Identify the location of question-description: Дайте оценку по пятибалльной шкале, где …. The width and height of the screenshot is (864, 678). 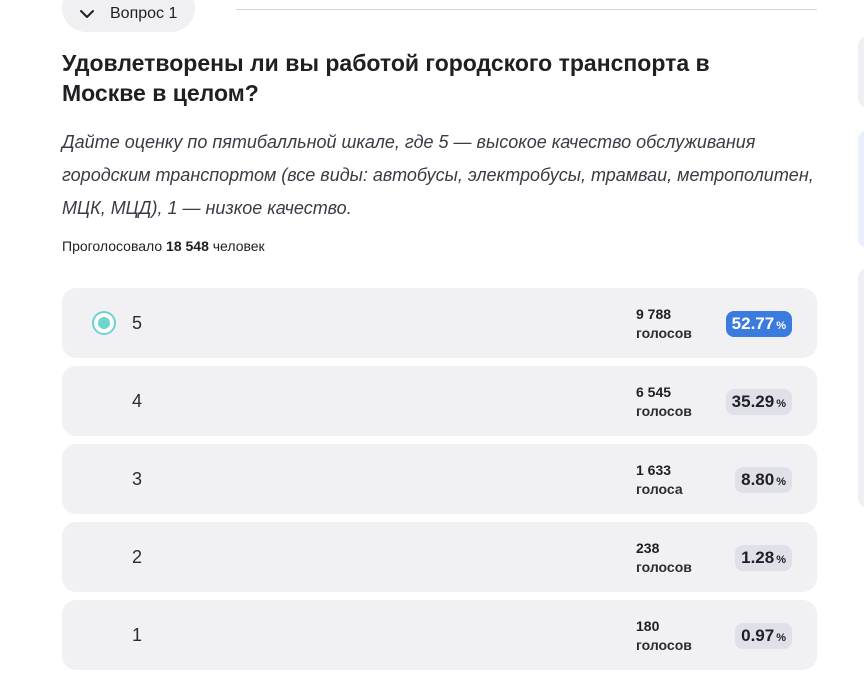
(438, 175).